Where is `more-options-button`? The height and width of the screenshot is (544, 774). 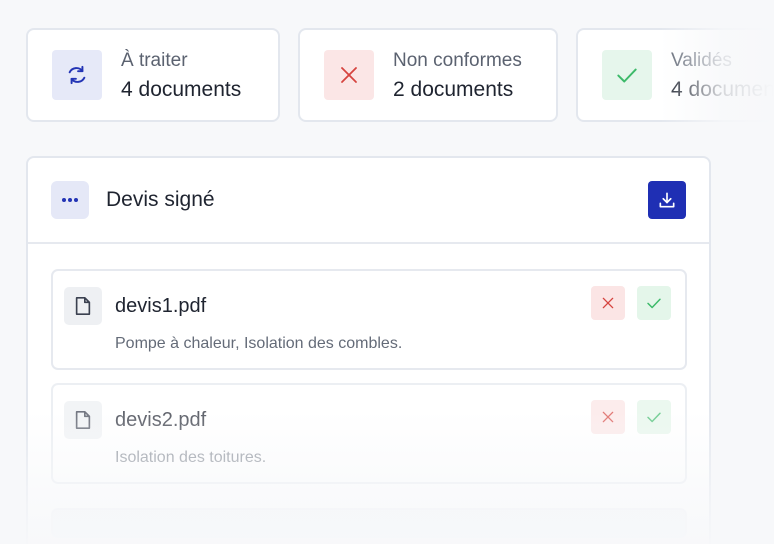 more-options-button is located at coordinates (70, 200).